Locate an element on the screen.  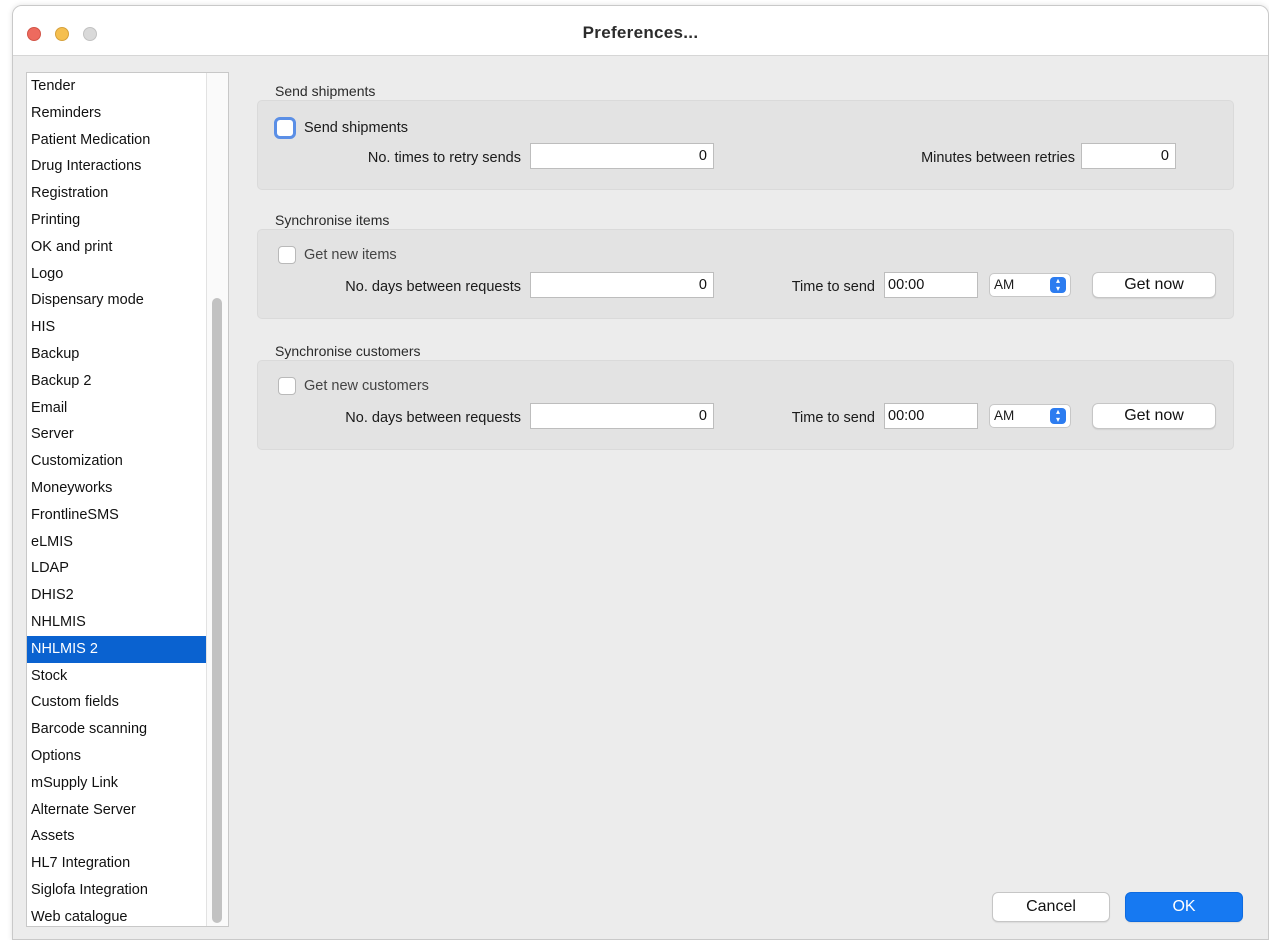
sidebar-item-customization: Customization is located at coordinates (117, 461).